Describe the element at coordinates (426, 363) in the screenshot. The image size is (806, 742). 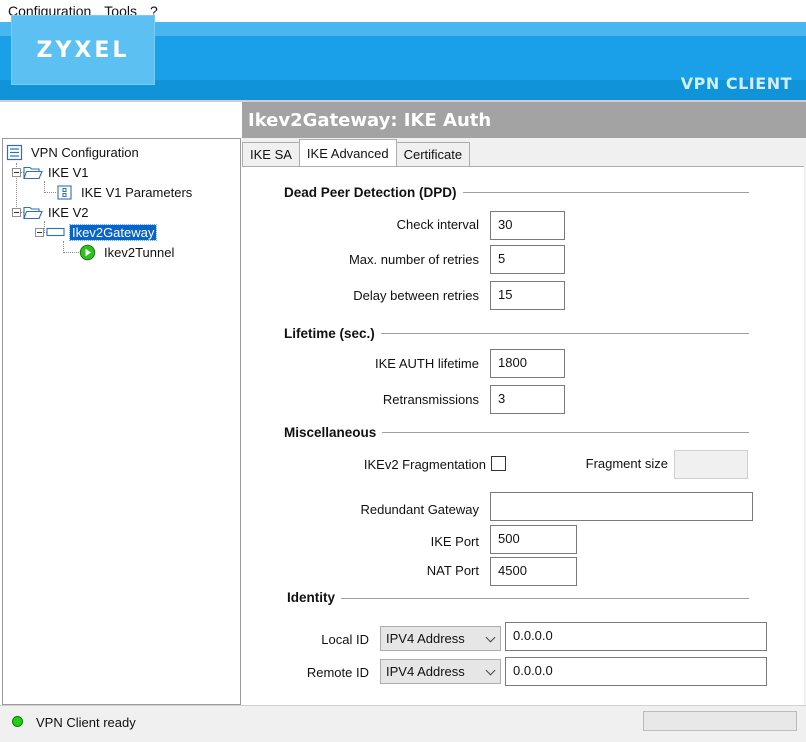
I see `ike-auth-lifetime-label: IKE AUTH lifetime` at that location.